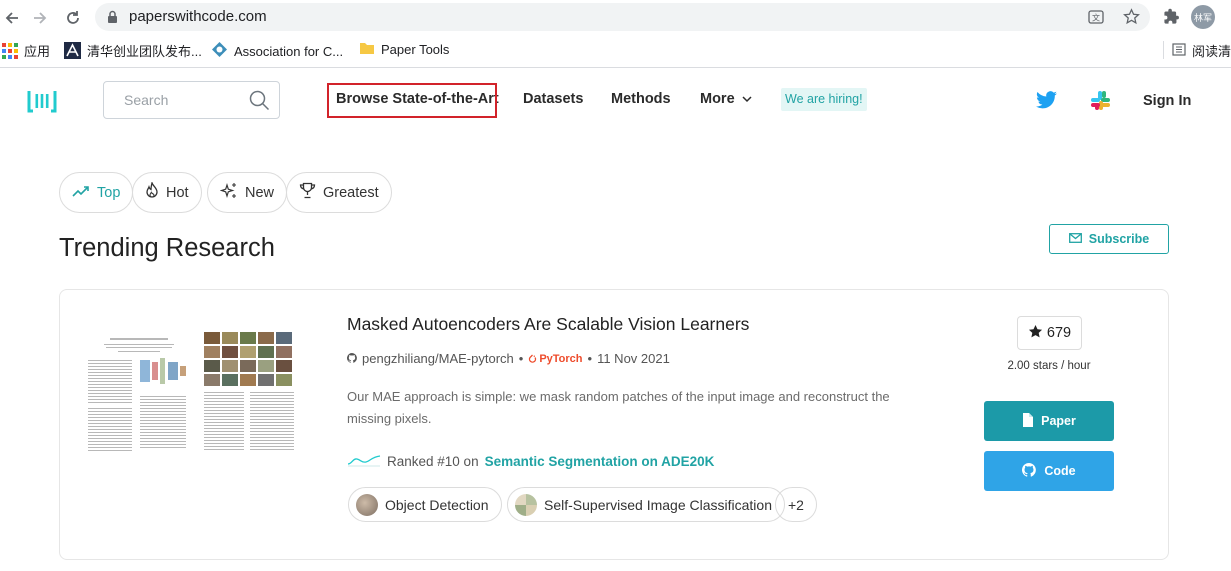 This screenshot has width=1231, height=571. I want to click on filter-new: New, so click(247, 192).